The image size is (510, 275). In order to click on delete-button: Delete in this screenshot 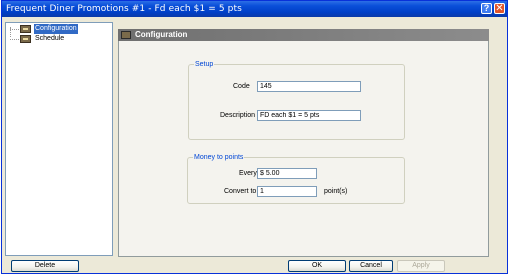, I will do `click(45, 266)`.